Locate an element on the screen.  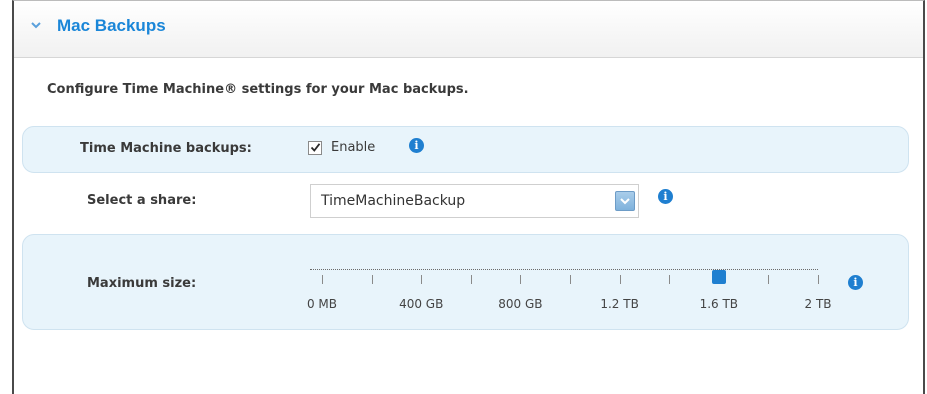
slider-tick-label: 1.2 TB is located at coordinates (619, 304).